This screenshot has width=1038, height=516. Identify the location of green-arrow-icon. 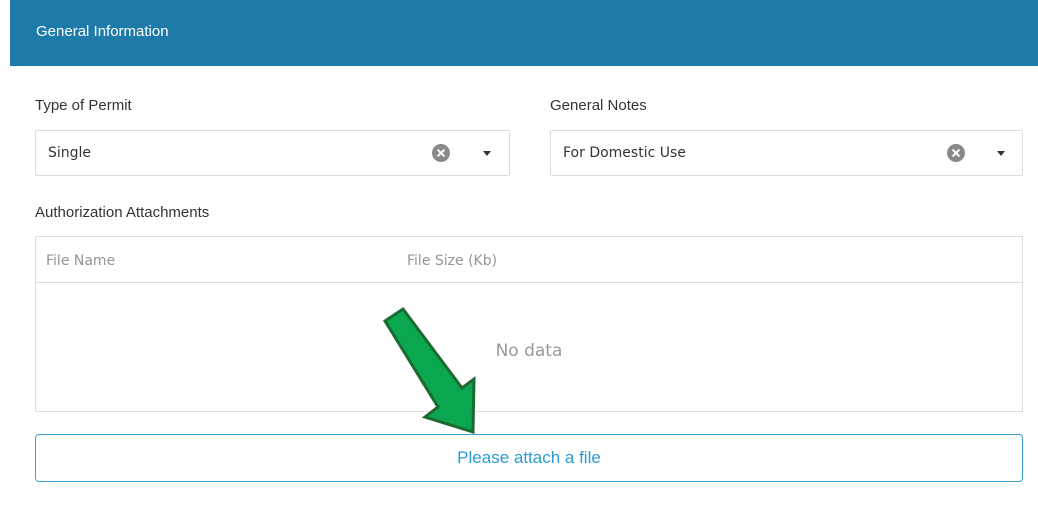
(429, 370).